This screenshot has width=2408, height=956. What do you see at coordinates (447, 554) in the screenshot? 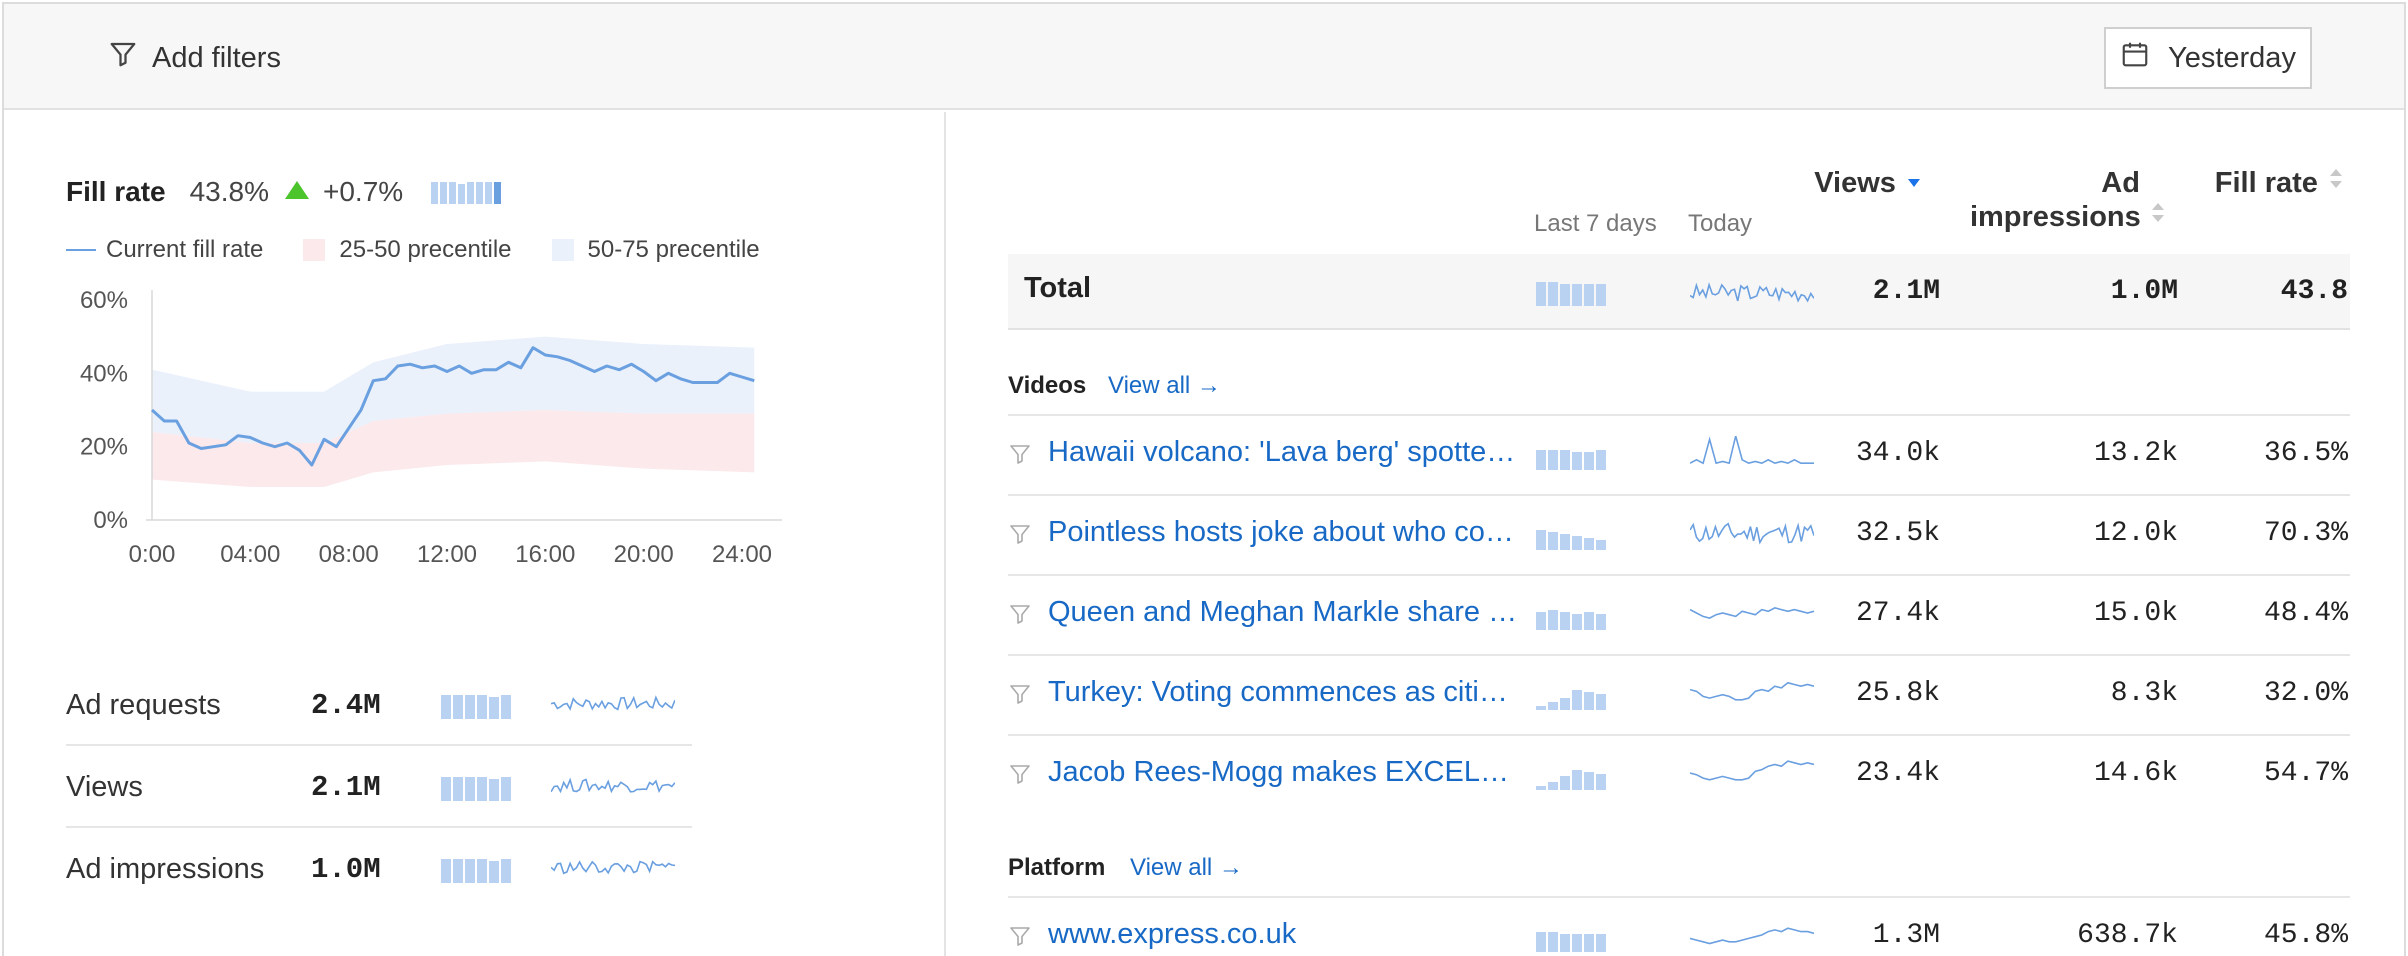
I see `x-tick-label: 12:00` at bounding box center [447, 554].